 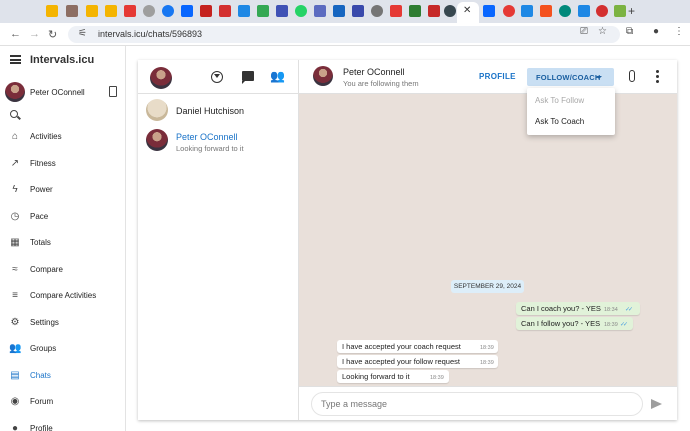 What do you see at coordinates (40, 375) in the screenshot?
I see `sidebar-item-label: Chats` at bounding box center [40, 375].